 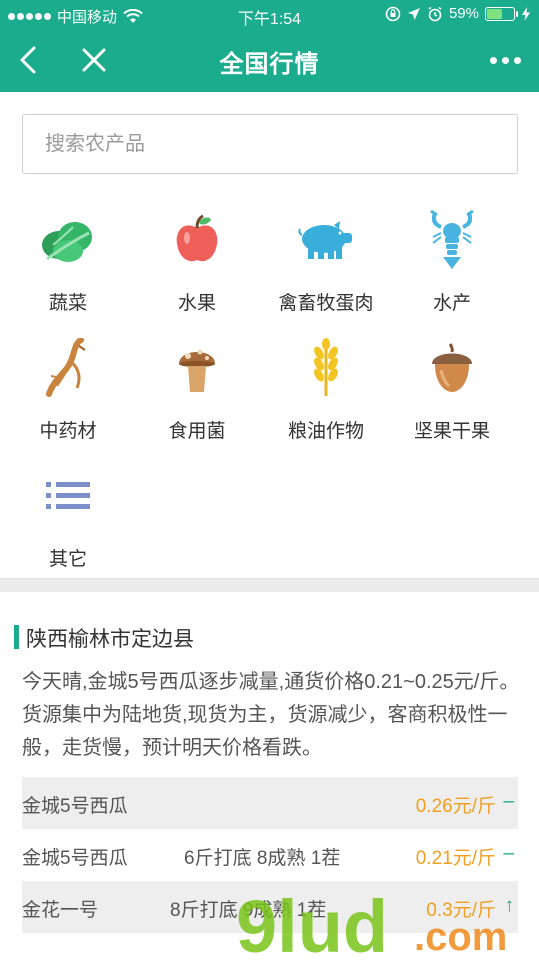 What do you see at coordinates (197, 240) in the screenshot?
I see `apple-icon` at bounding box center [197, 240].